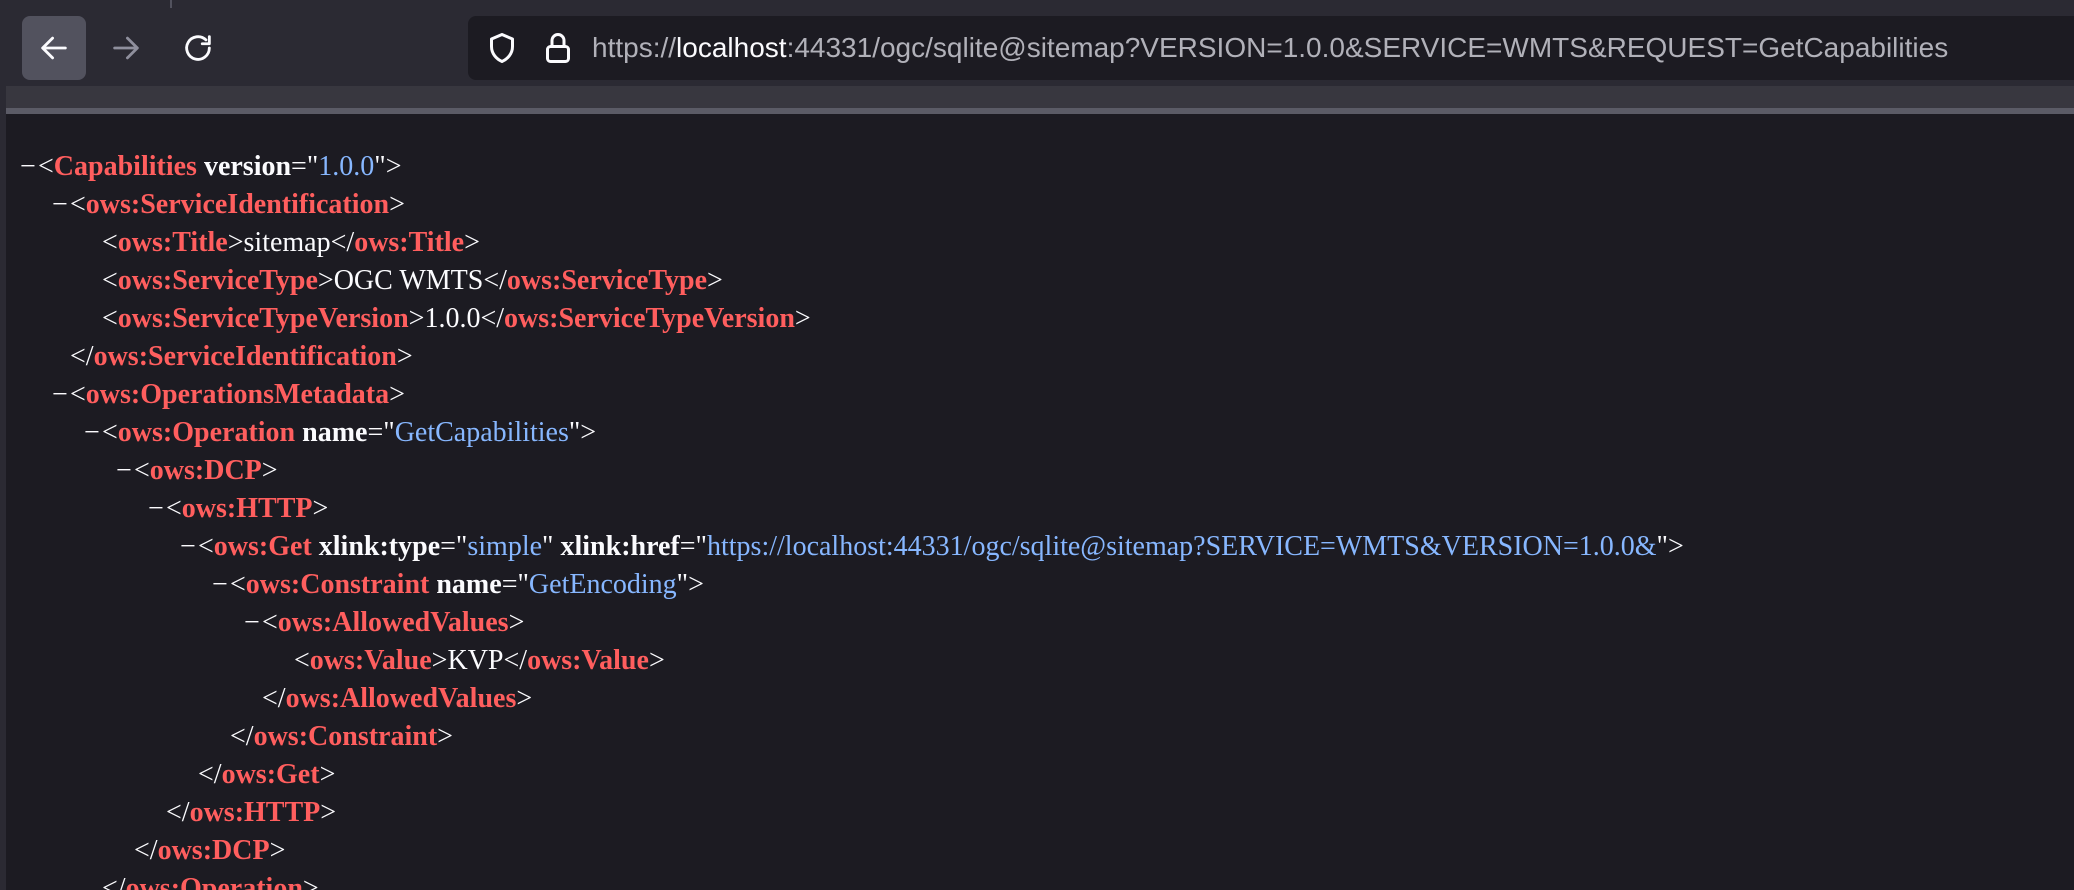 This screenshot has height=890, width=2074. I want to click on xml-line: −<ows:AllowedValues>, so click(384, 623).